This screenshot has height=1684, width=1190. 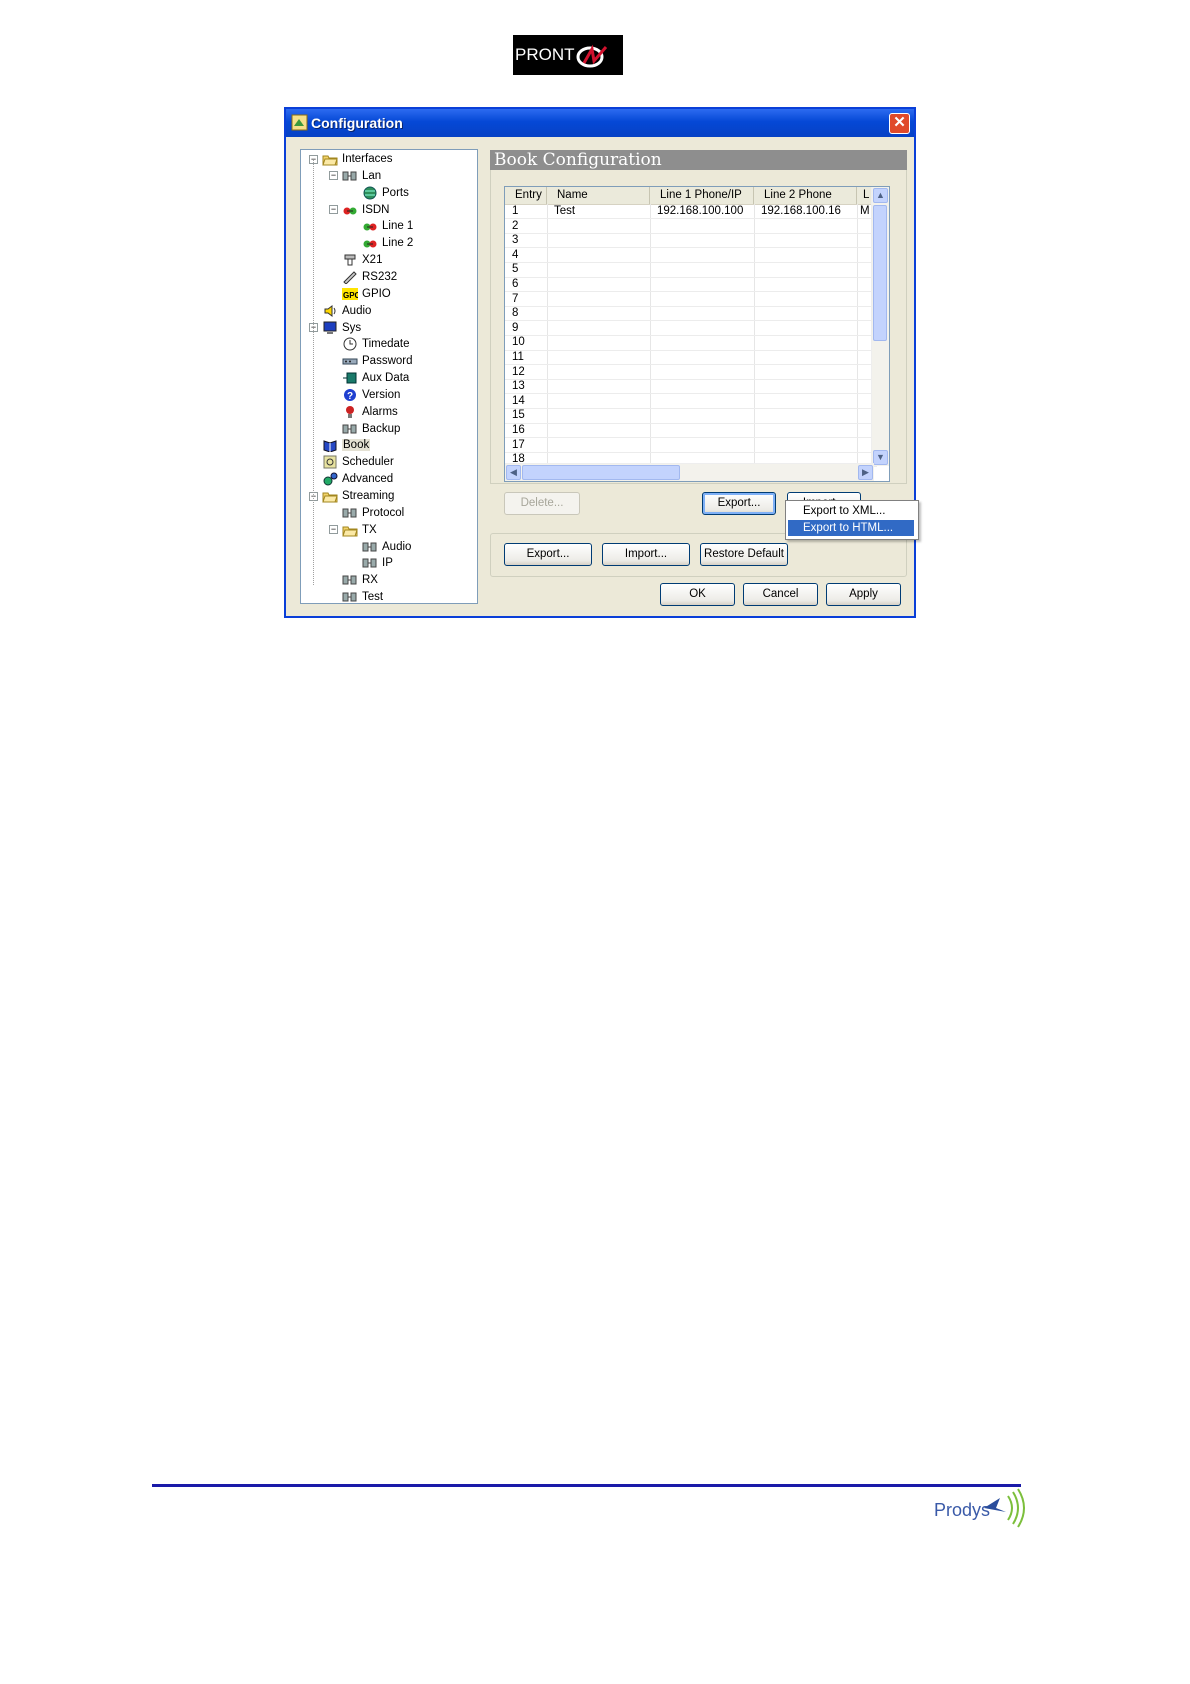 I want to click on tree-item-line-1: Line 1, so click(x=381, y=226).